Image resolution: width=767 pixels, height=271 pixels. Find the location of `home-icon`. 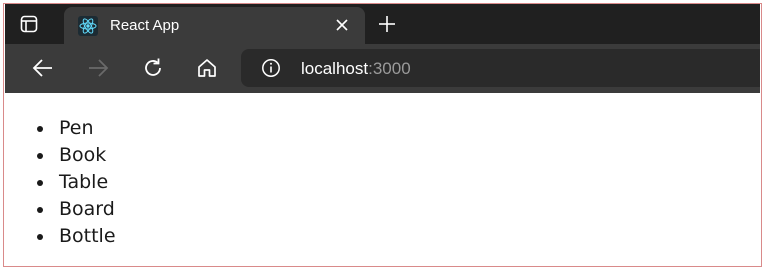

home-icon is located at coordinates (207, 68).